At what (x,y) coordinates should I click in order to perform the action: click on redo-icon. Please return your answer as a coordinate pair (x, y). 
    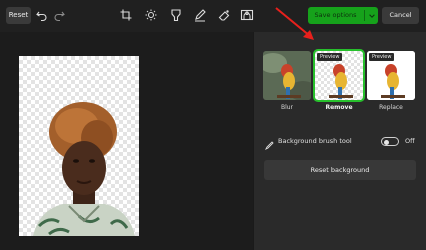
    Looking at the image, I should click on (59, 15).